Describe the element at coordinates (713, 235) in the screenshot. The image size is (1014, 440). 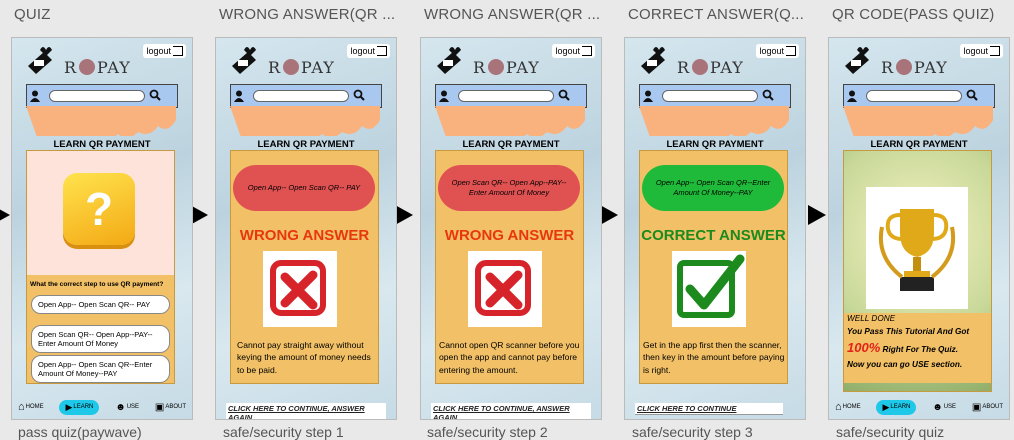
I see `result-title: CORRECT ANSWER` at that location.